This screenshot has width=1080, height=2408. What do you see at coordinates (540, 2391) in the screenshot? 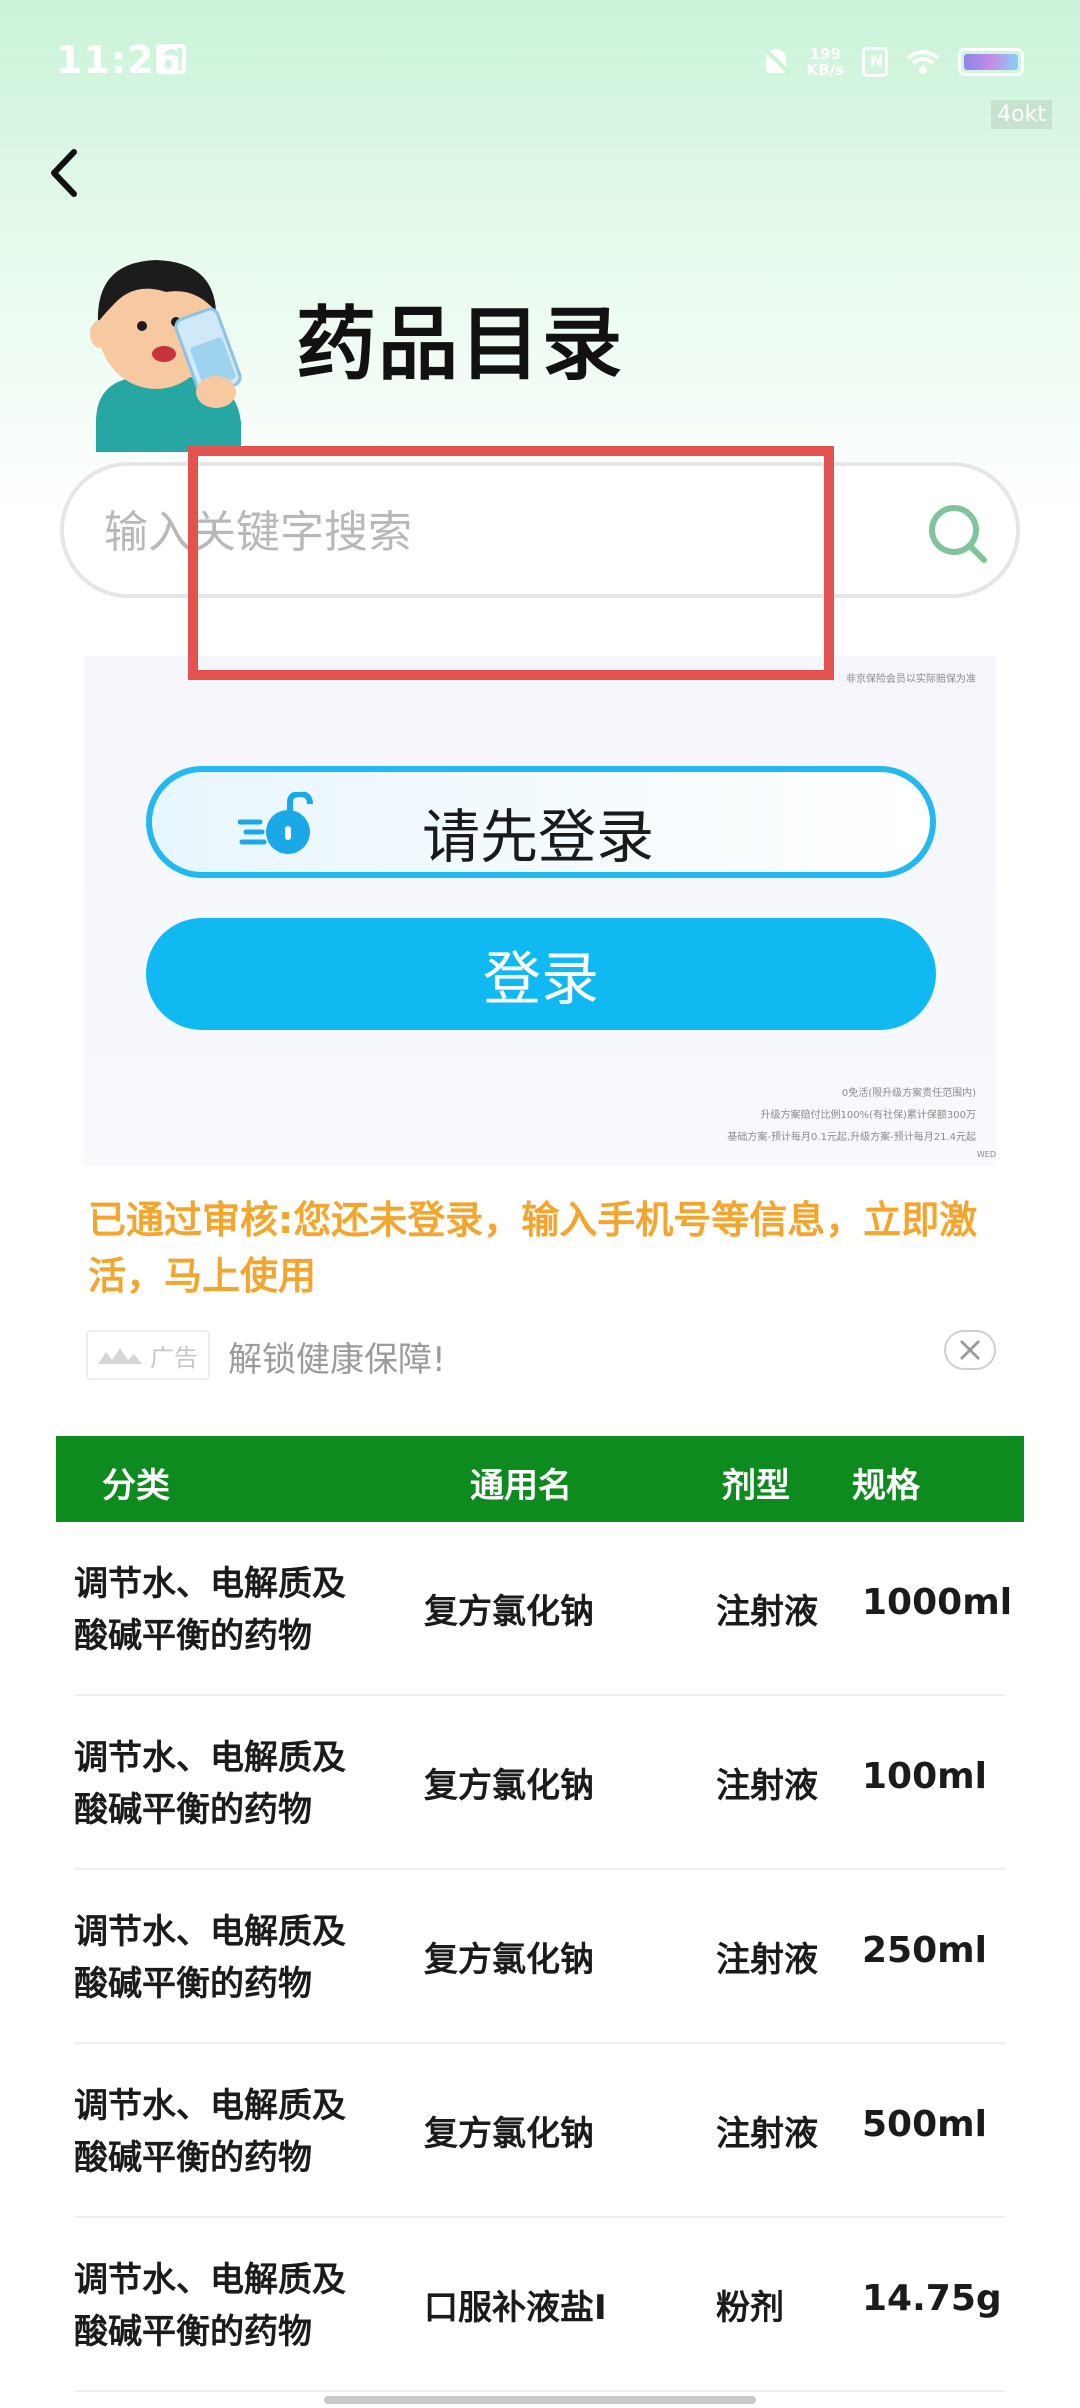
I see `row-divider` at bounding box center [540, 2391].